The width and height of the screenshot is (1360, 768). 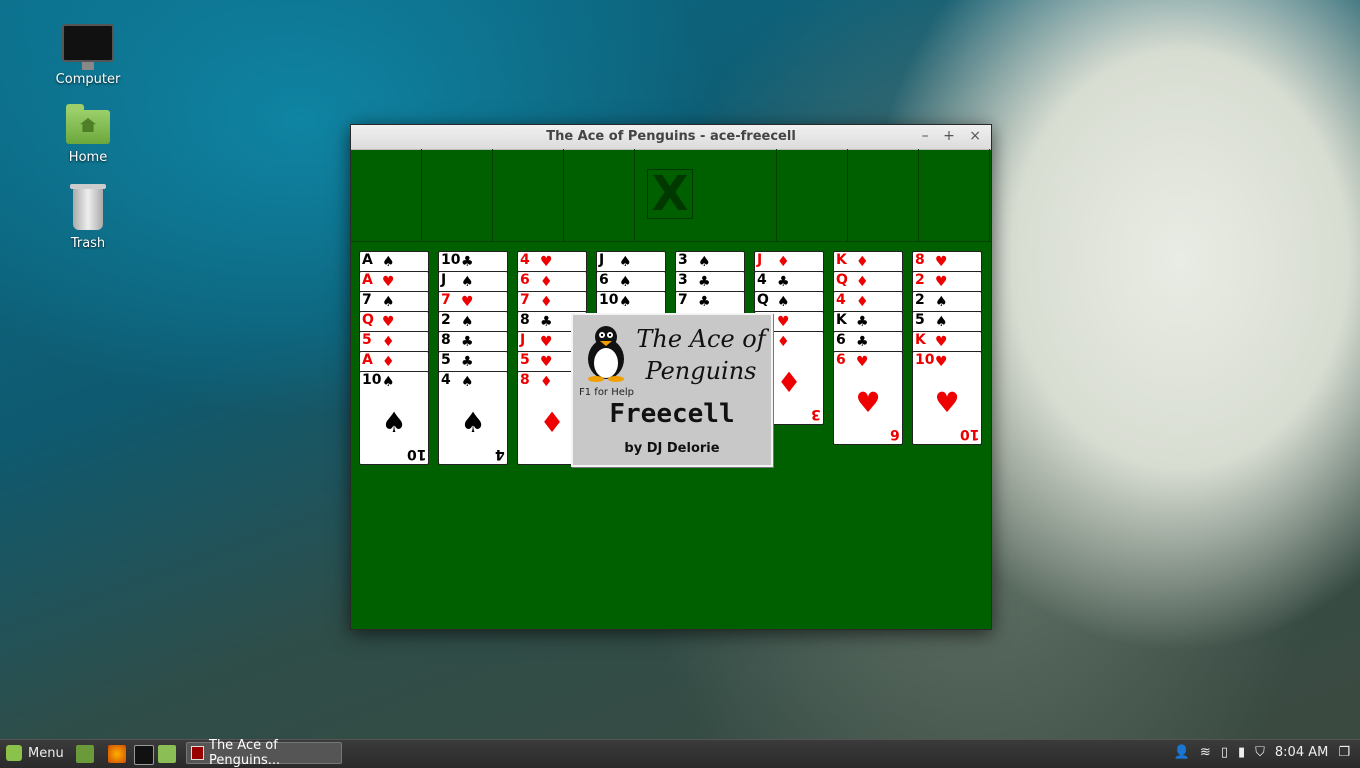 What do you see at coordinates (144, 755) in the screenshot?
I see `terminal-icon` at bounding box center [144, 755].